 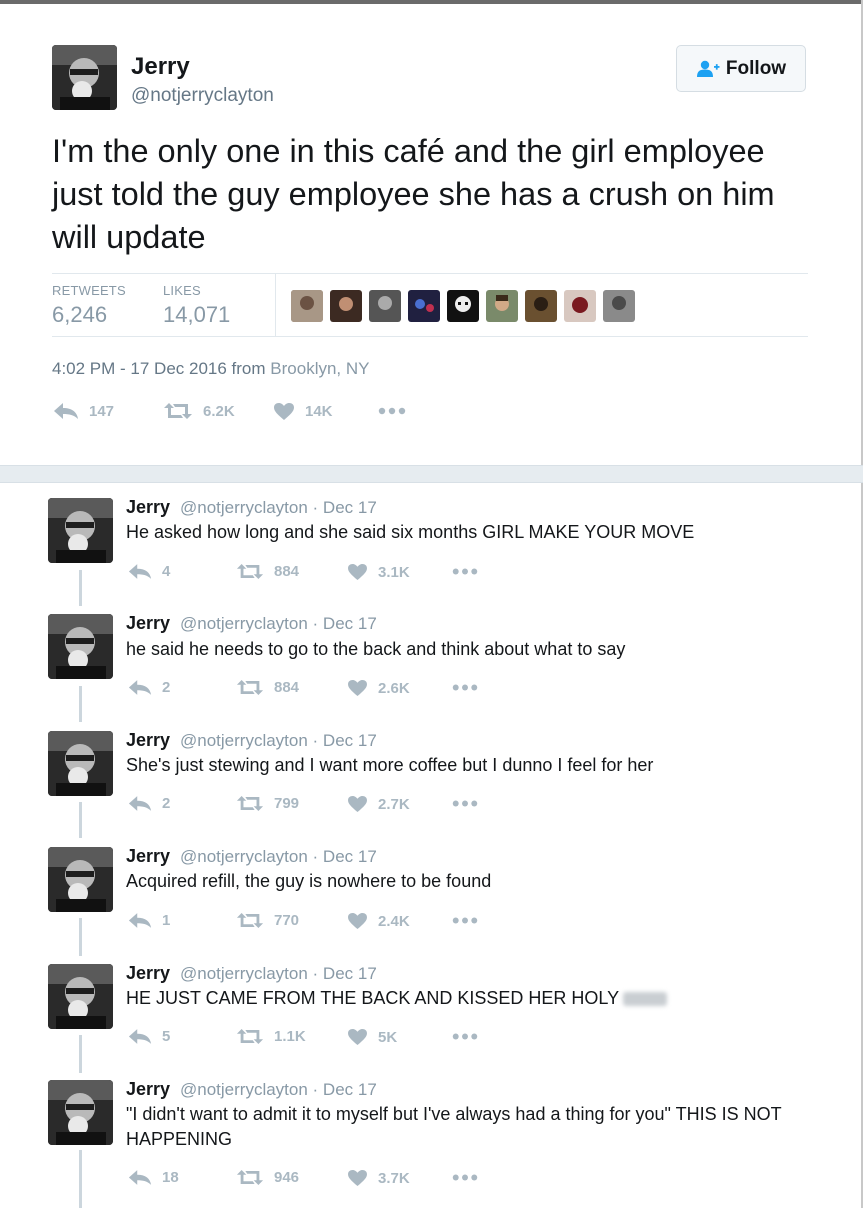 I want to click on like-button: 2.7K, so click(x=378, y=804).